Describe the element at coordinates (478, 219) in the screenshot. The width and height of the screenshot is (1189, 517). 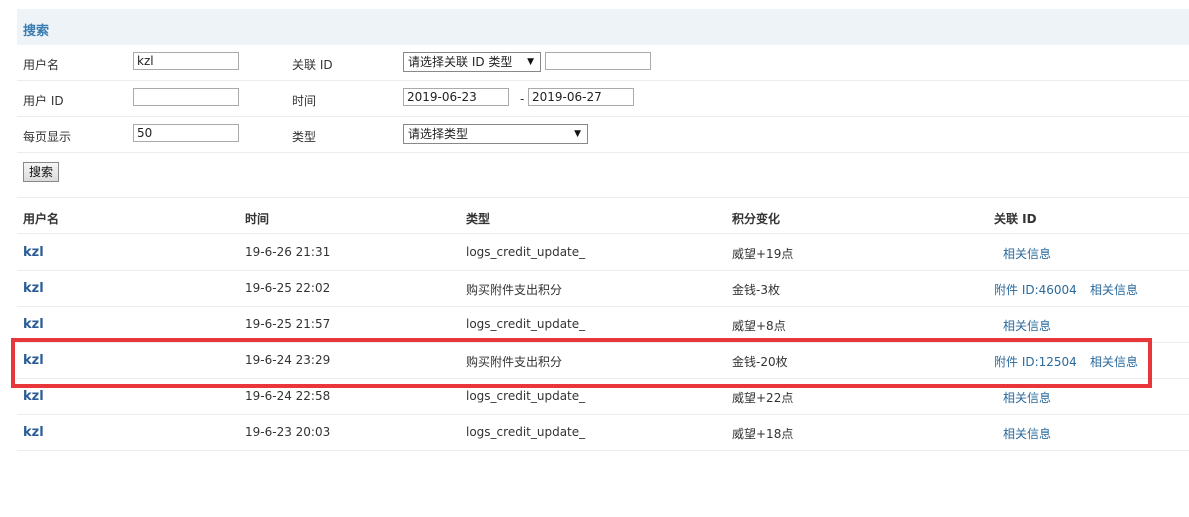
I see `col-header-type: 类型` at that location.